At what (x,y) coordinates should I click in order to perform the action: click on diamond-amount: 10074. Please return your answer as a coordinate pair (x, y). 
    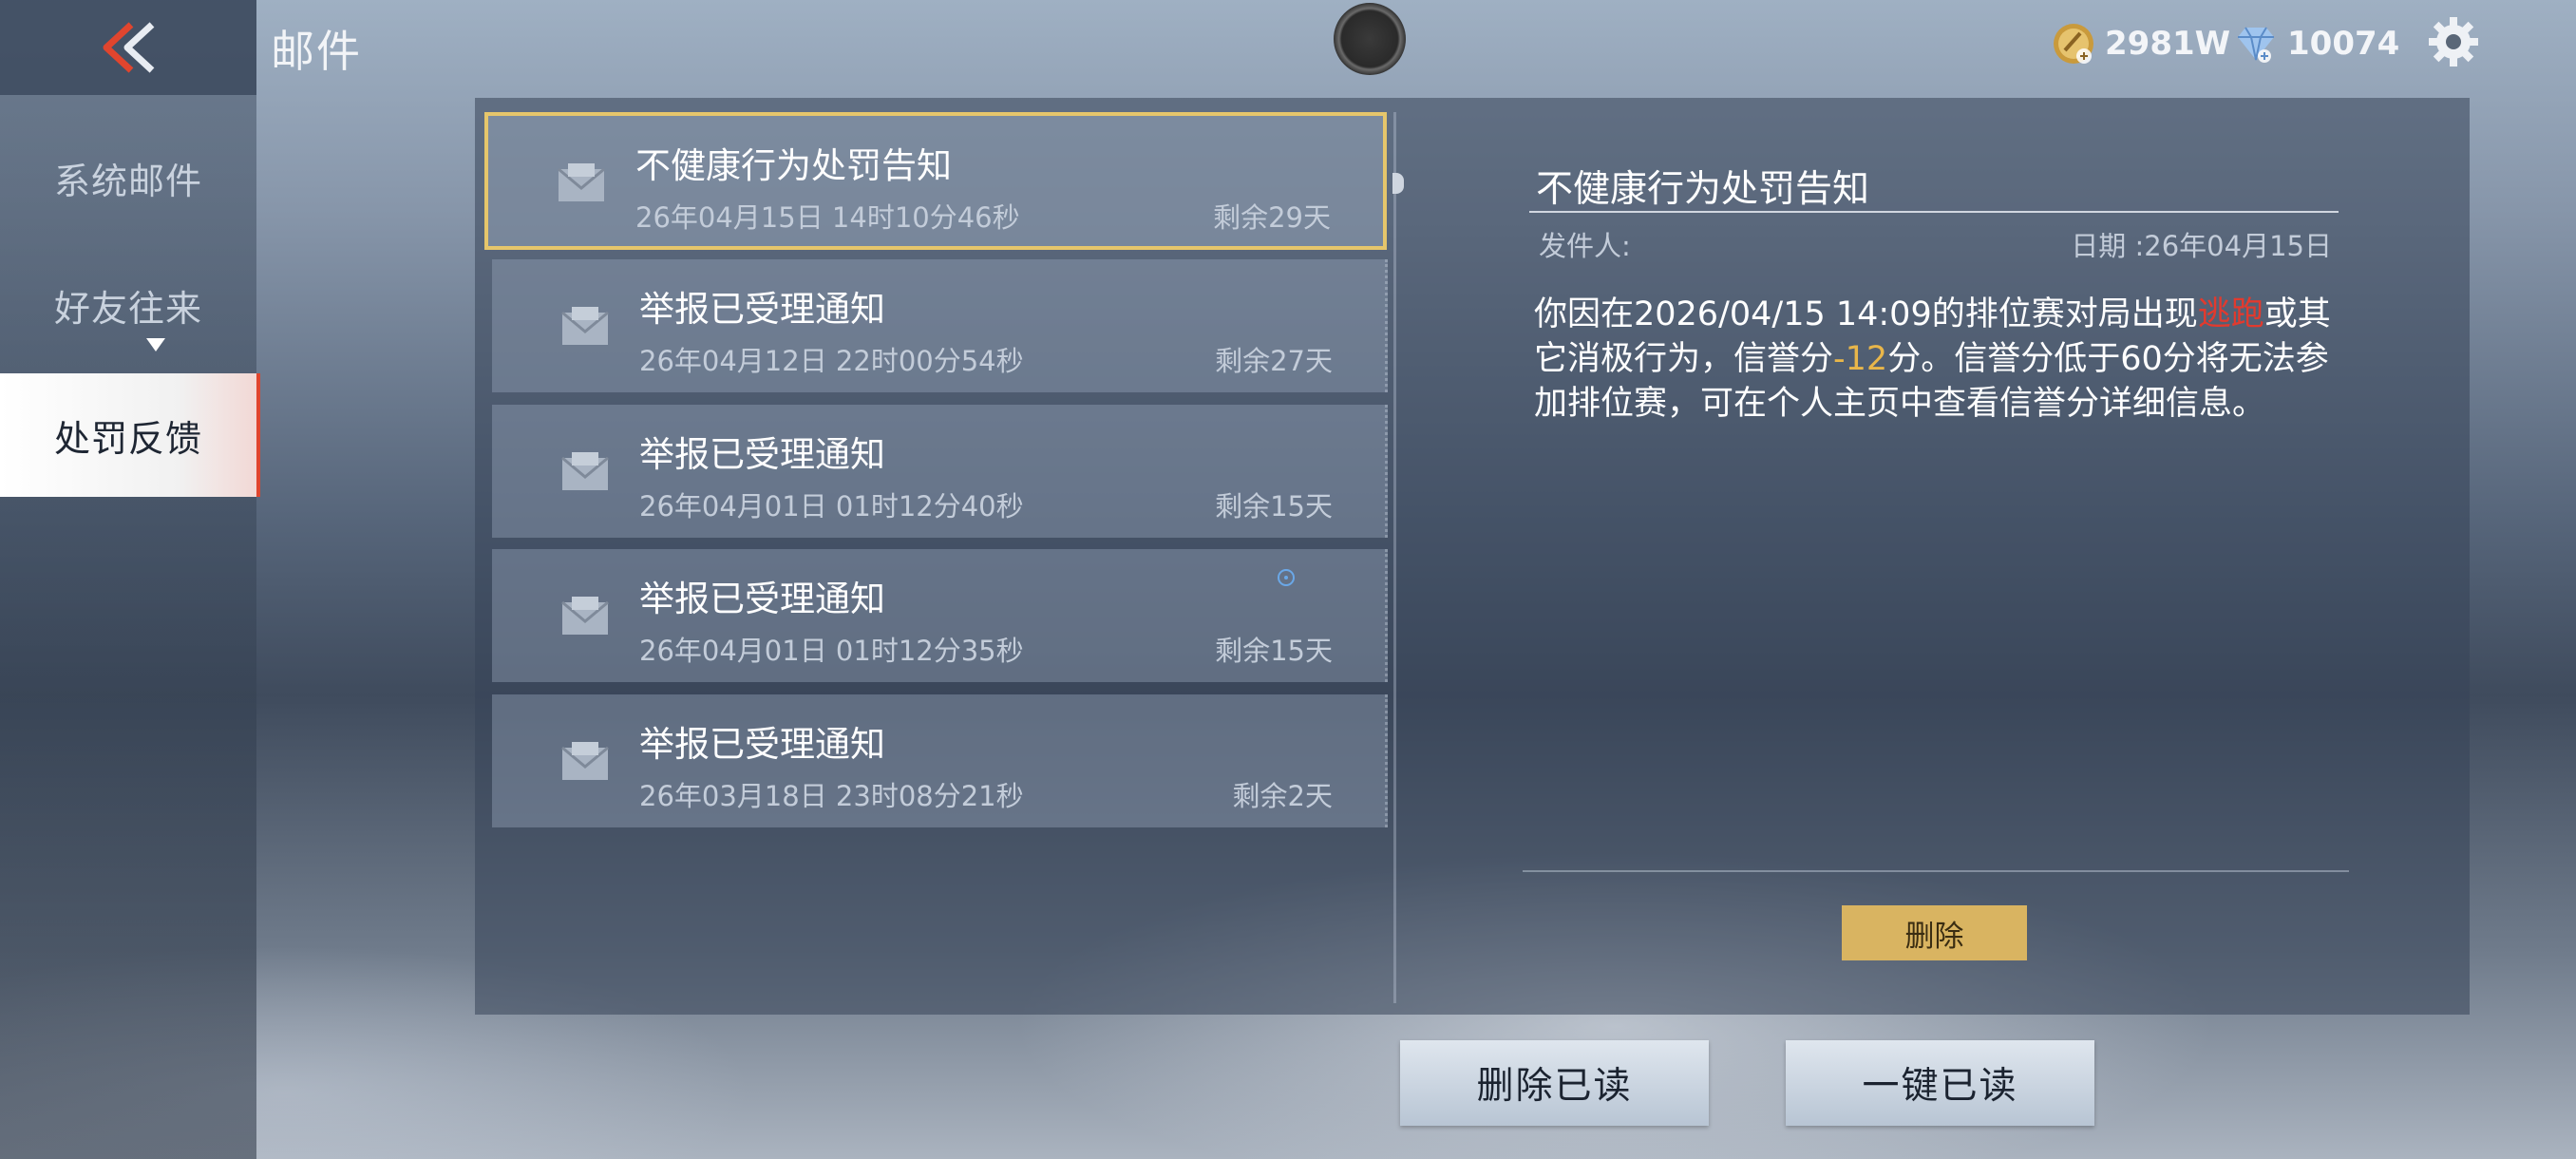
    Looking at the image, I should click on (2343, 44).